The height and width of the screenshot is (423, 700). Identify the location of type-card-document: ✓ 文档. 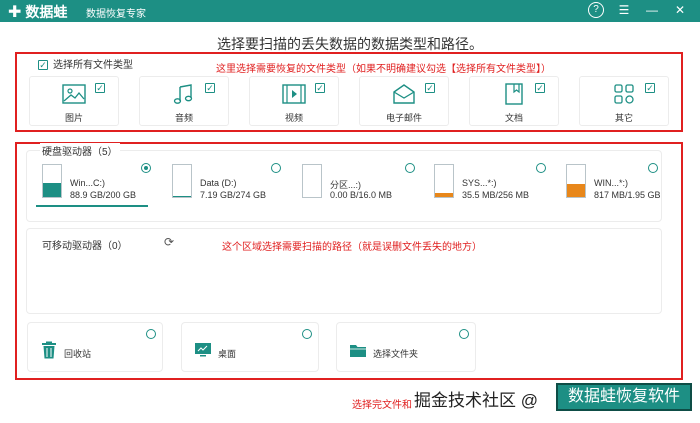
(514, 101).